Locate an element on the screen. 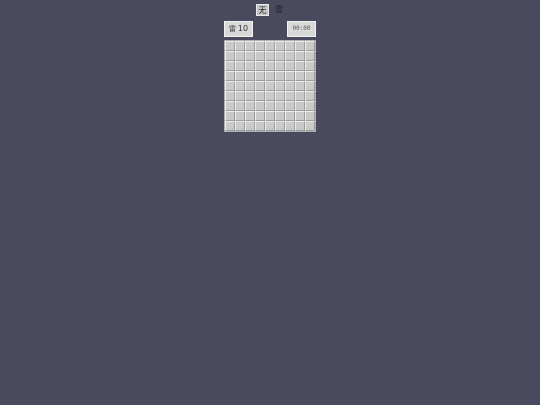 Image resolution: width=540 pixels, height=405 pixels. mine-icon: 雷 is located at coordinates (232, 29).